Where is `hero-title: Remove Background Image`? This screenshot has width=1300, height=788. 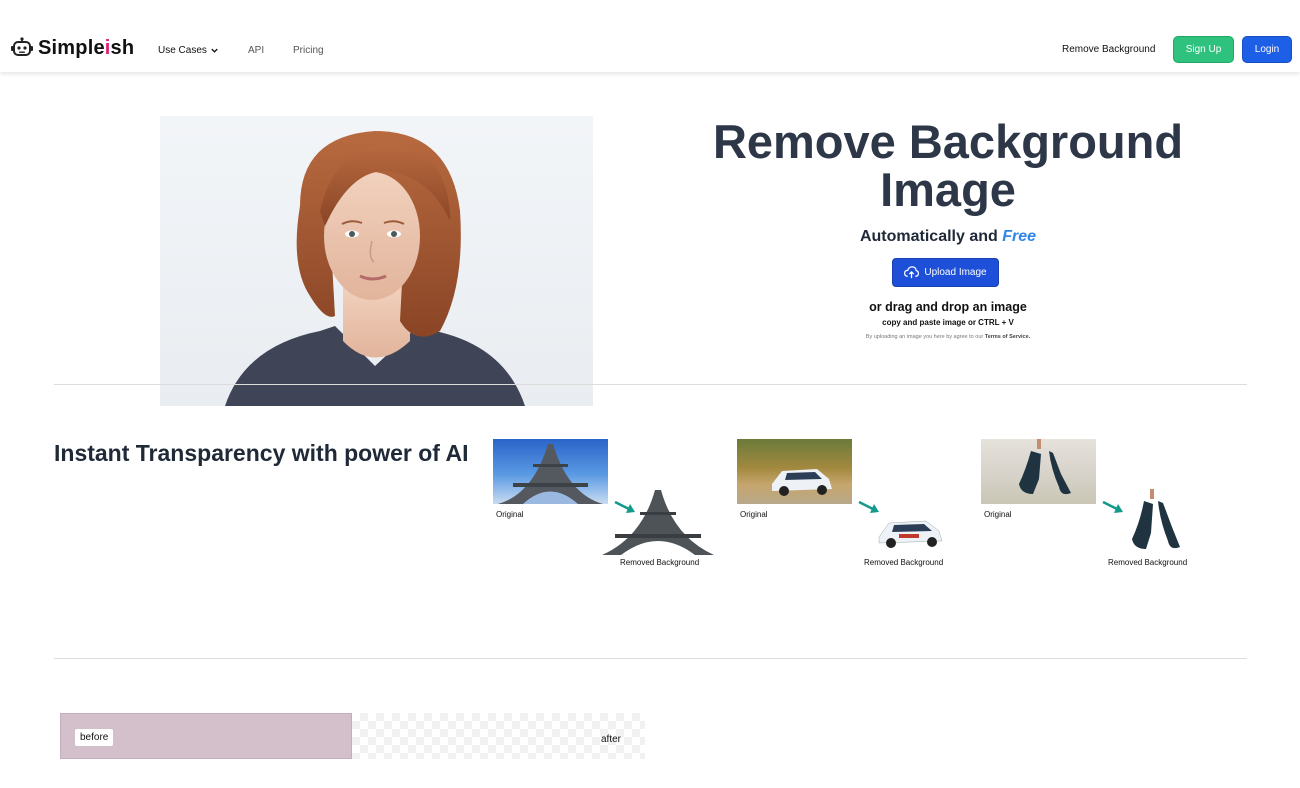
hero-title: Remove Background Image is located at coordinates (948, 165).